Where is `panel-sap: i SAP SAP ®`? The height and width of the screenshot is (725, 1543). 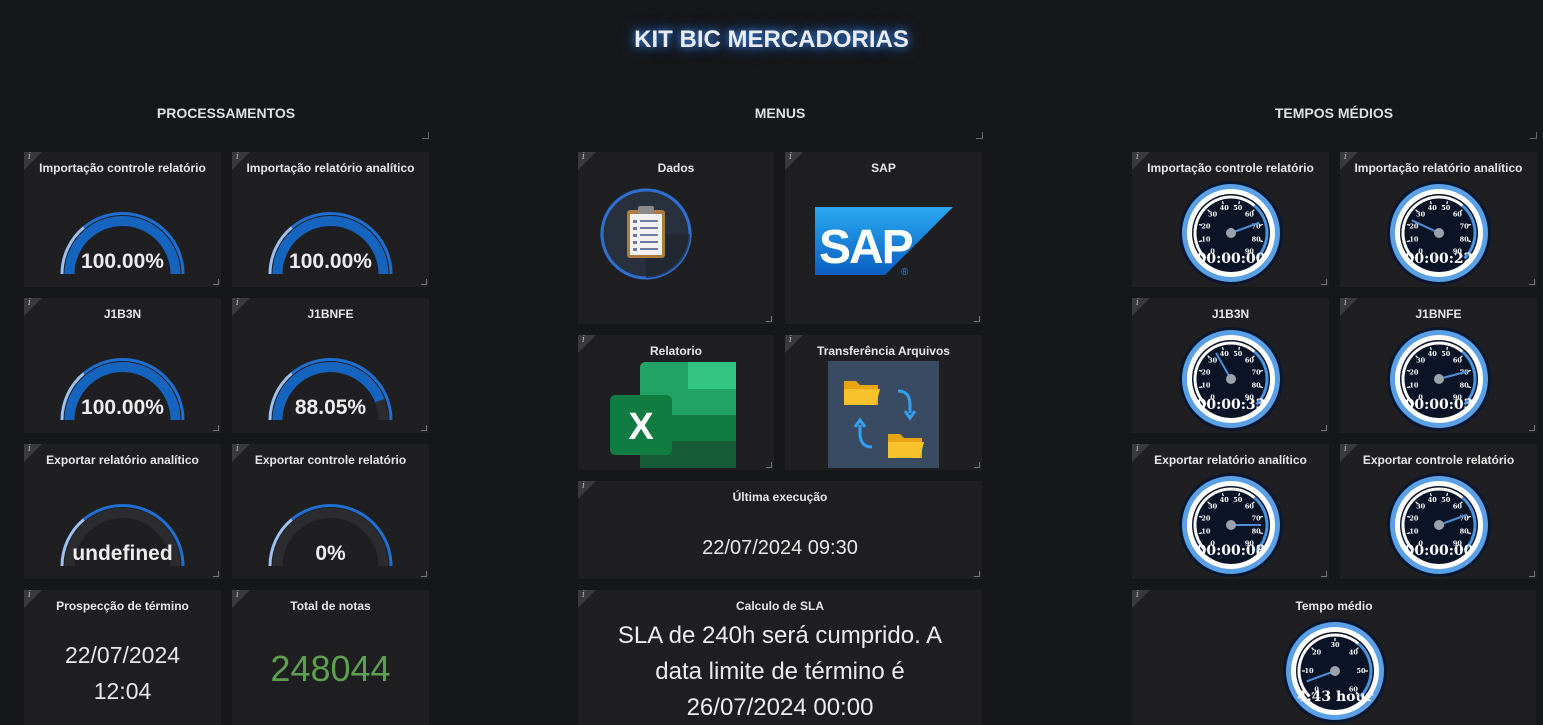
panel-sap: i SAP SAP ® is located at coordinates (883, 238).